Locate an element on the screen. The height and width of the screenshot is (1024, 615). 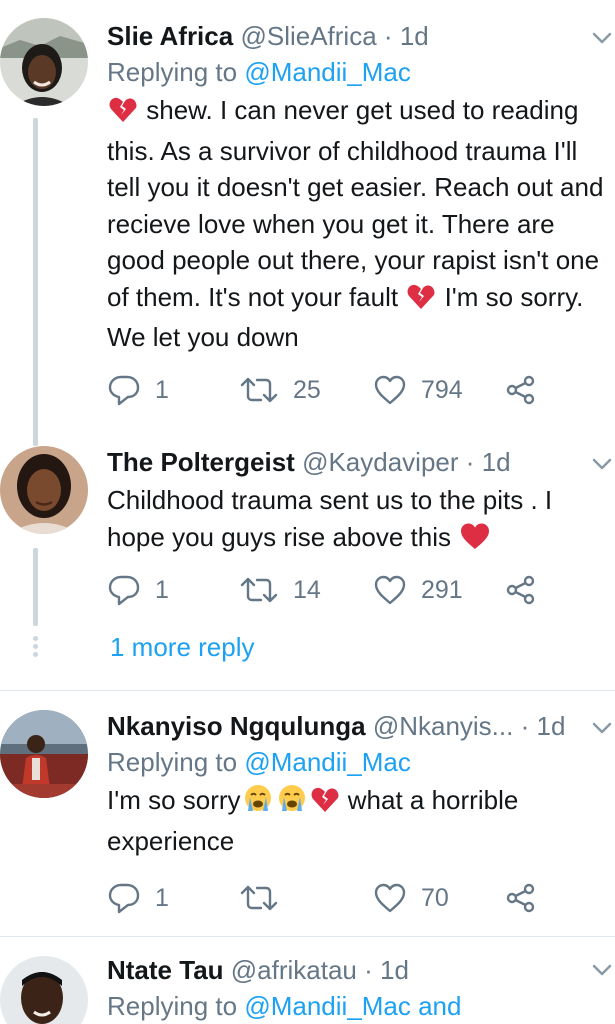
tweet-actions: 1 25 794 is located at coordinates (361, 390).